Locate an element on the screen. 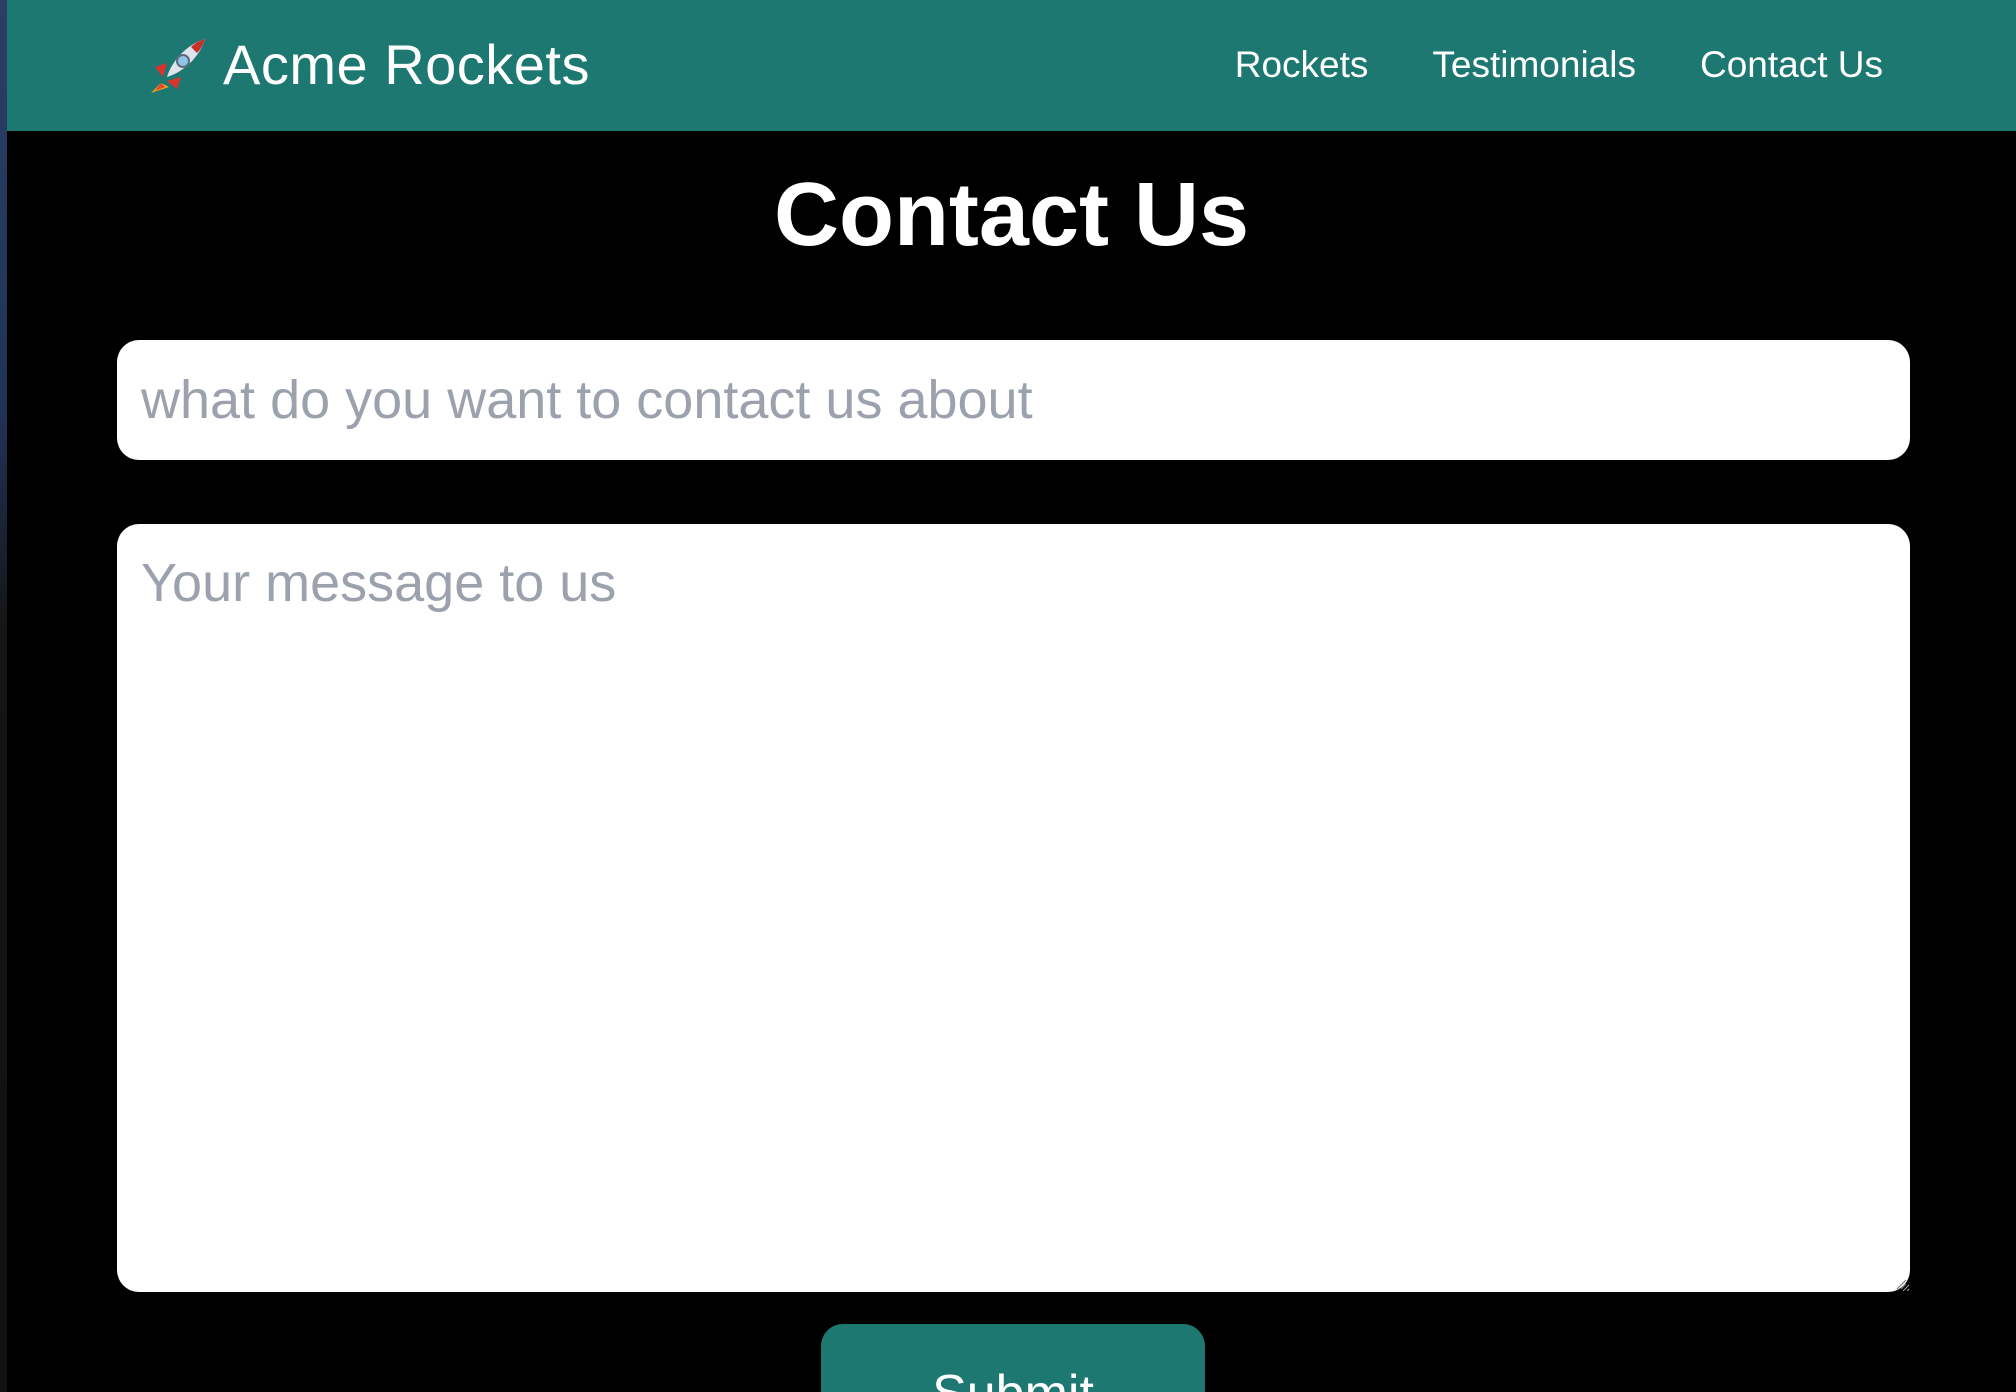  main-nav: Rockets Testimonials Contact Us is located at coordinates (1559, 65).